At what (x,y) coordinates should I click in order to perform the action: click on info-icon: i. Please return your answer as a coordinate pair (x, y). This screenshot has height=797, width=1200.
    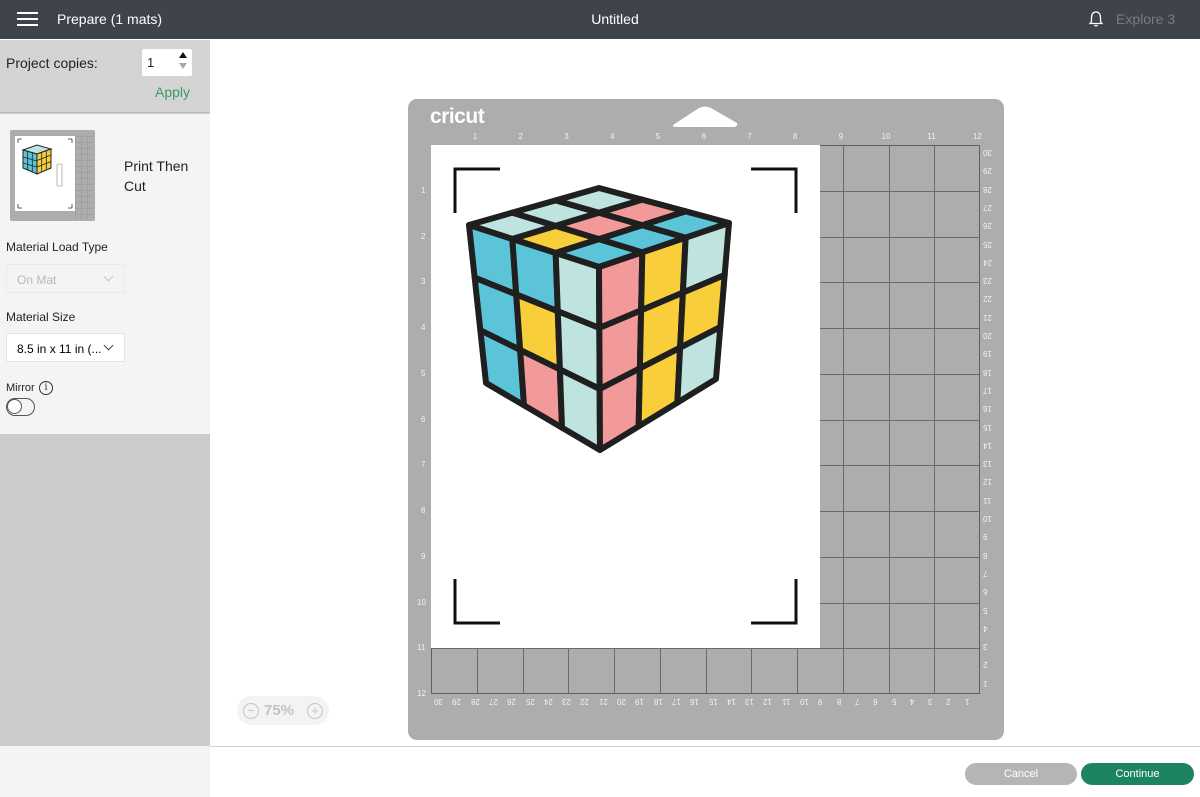
    Looking at the image, I should click on (46, 388).